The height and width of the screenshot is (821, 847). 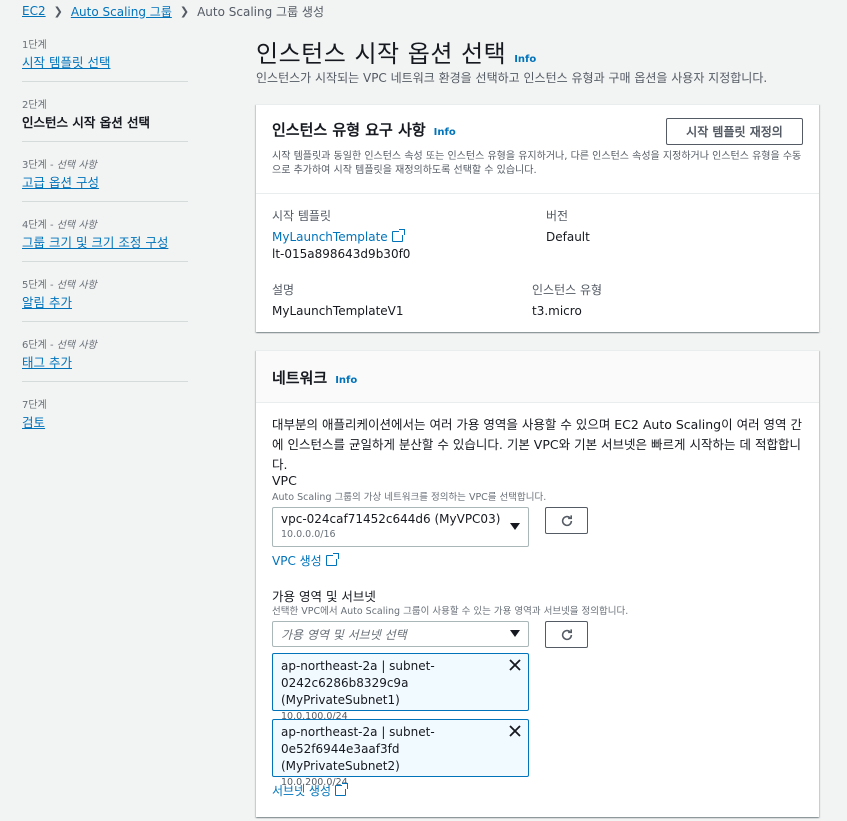 I want to click on instance-type-value: t3.micro, so click(x=557, y=311).